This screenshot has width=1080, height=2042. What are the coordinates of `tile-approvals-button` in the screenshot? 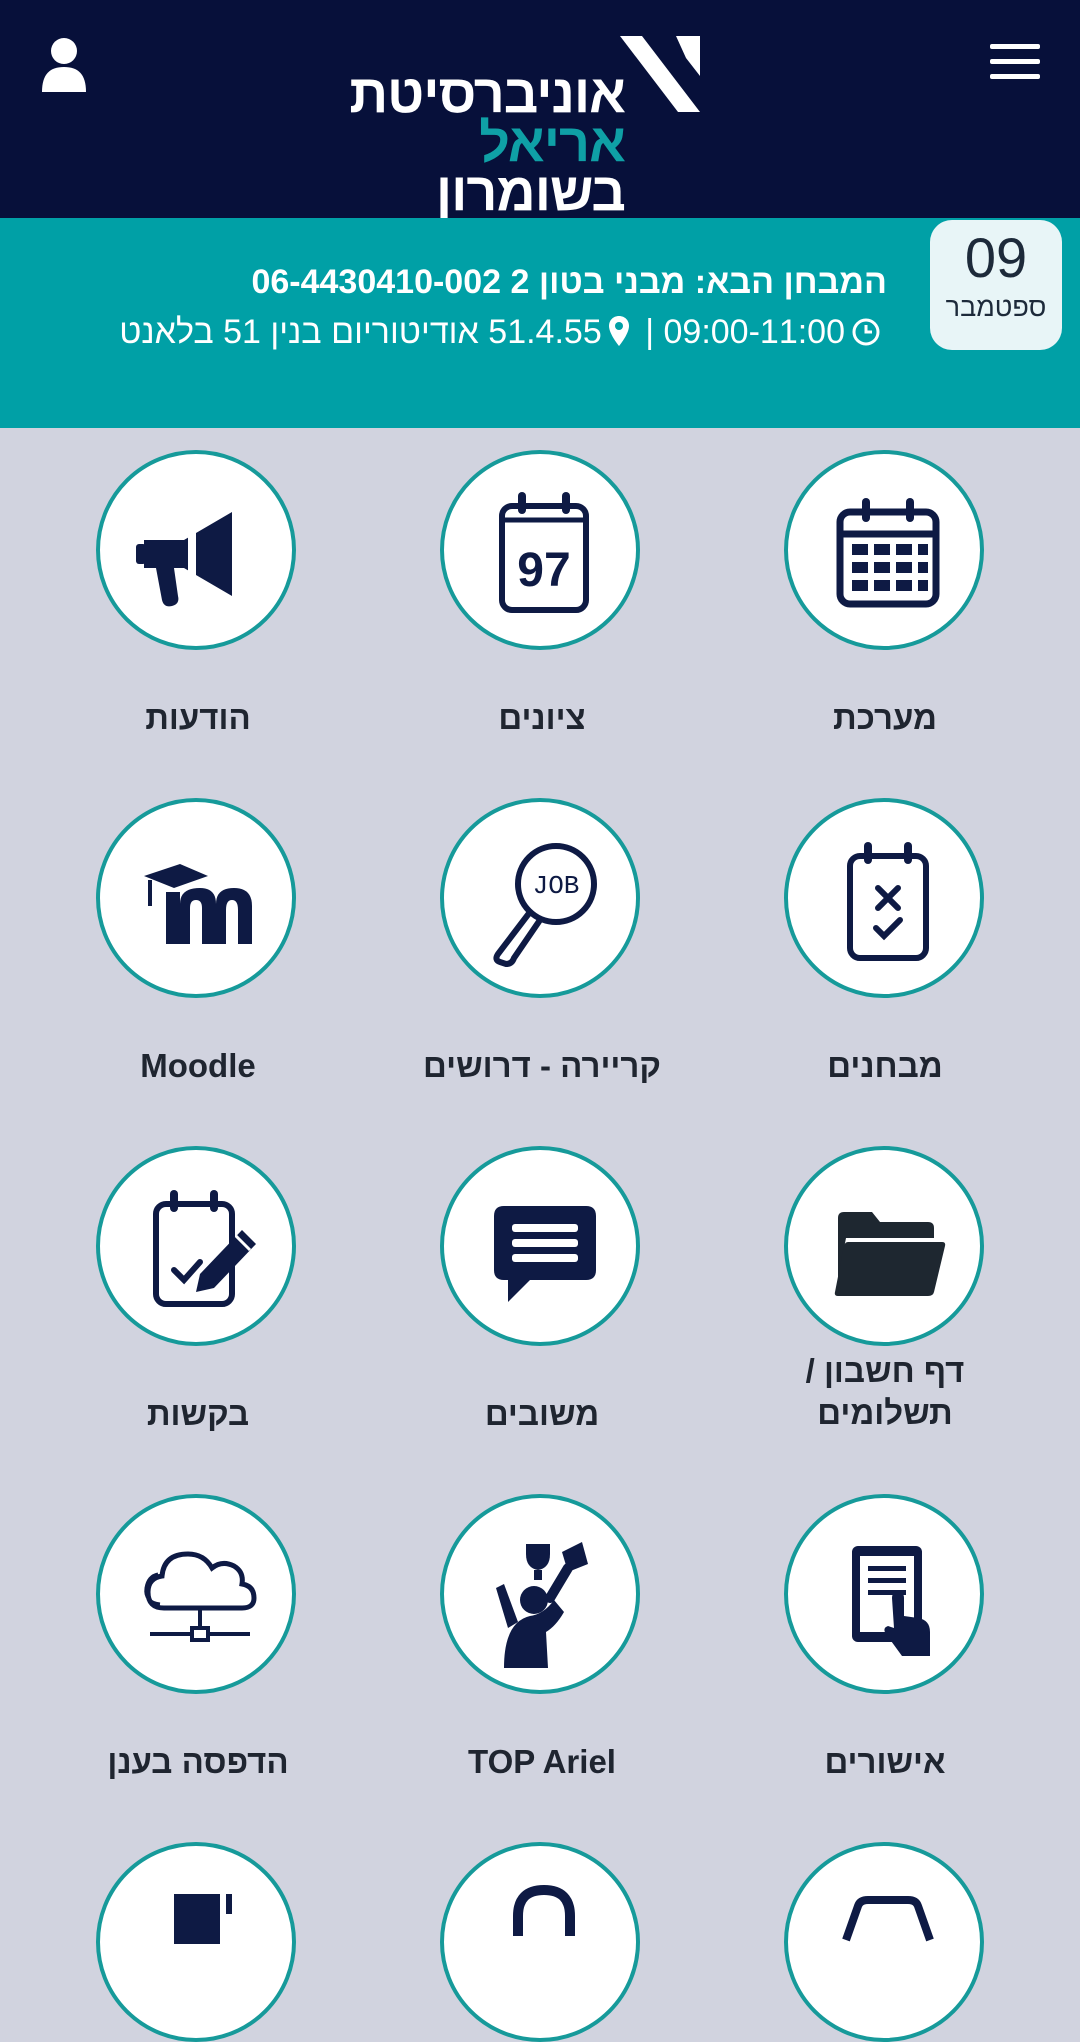 It's located at (884, 1594).